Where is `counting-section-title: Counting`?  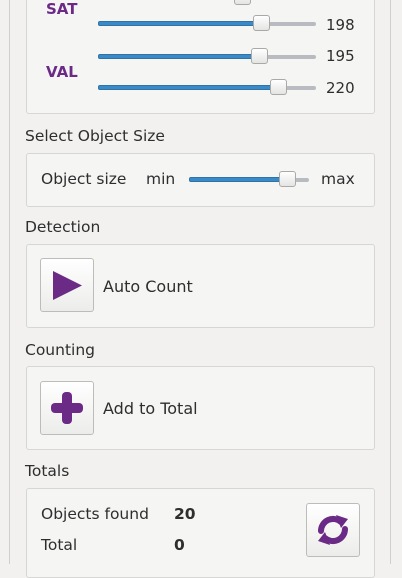
counting-section-title: Counting is located at coordinates (60, 350).